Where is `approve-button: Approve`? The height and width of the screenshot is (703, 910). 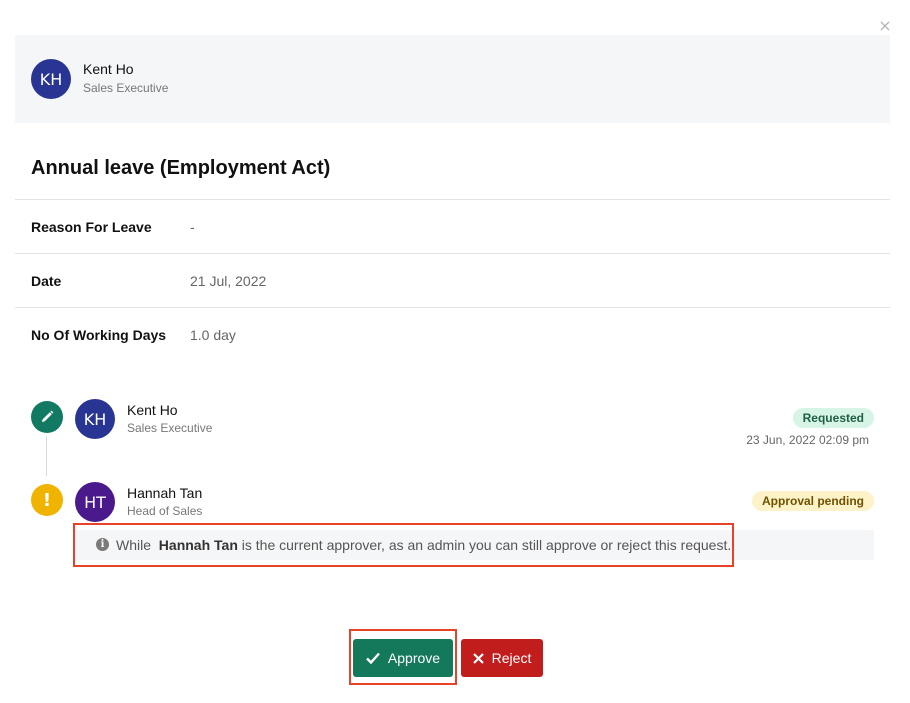 approve-button: Approve is located at coordinates (403, 658).